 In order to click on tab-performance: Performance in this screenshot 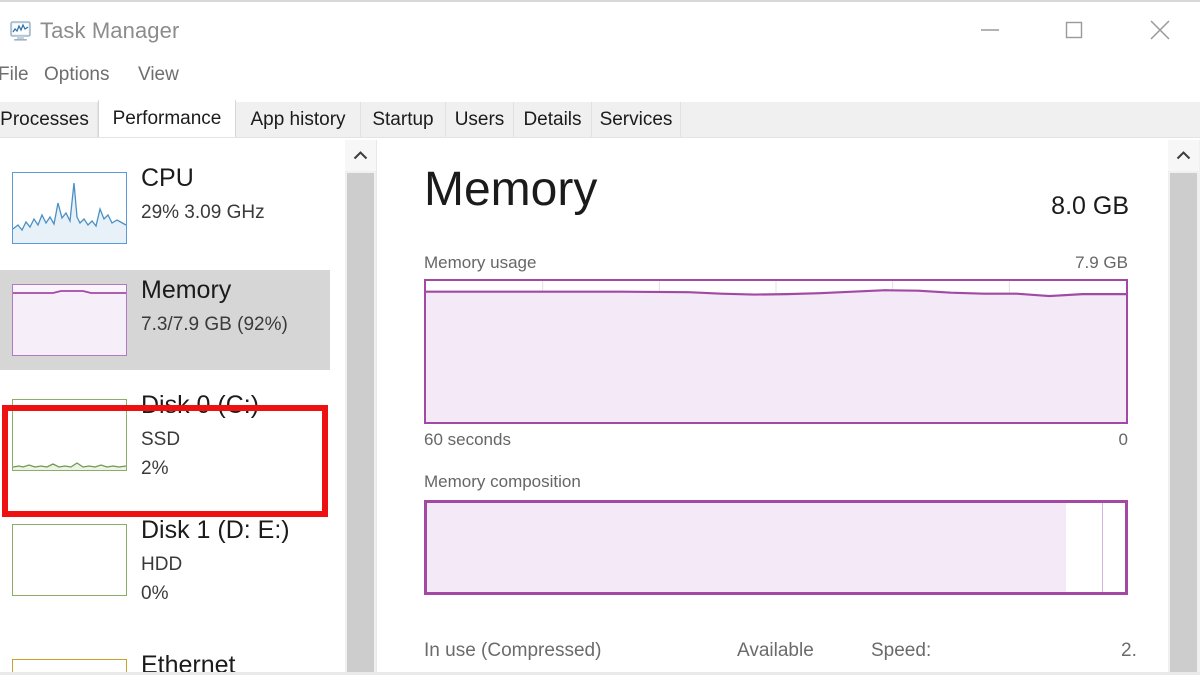, I will do `click(167, 119)`.